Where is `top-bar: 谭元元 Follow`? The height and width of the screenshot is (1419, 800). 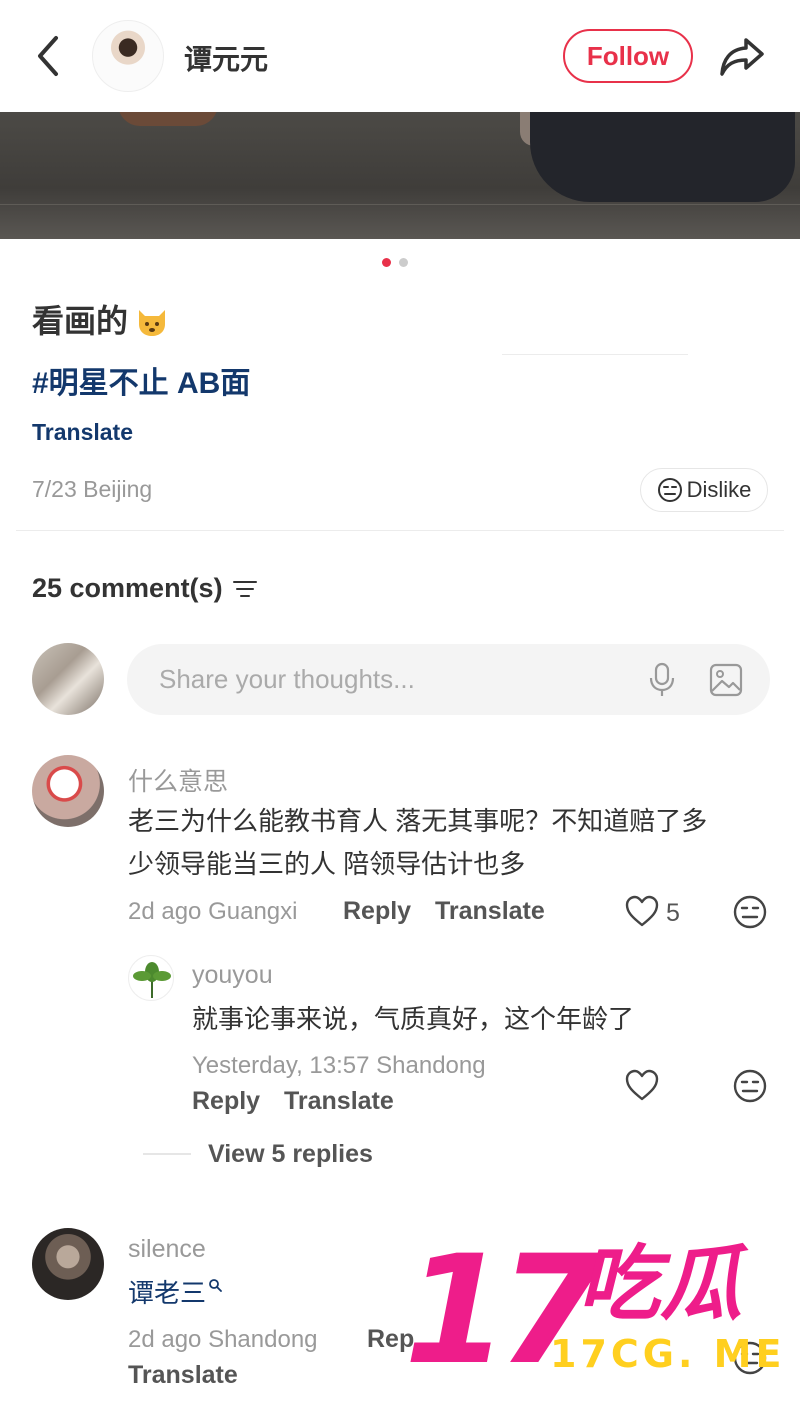
top-bar: 谭元元 Follow is located at coordinates (400, 56).